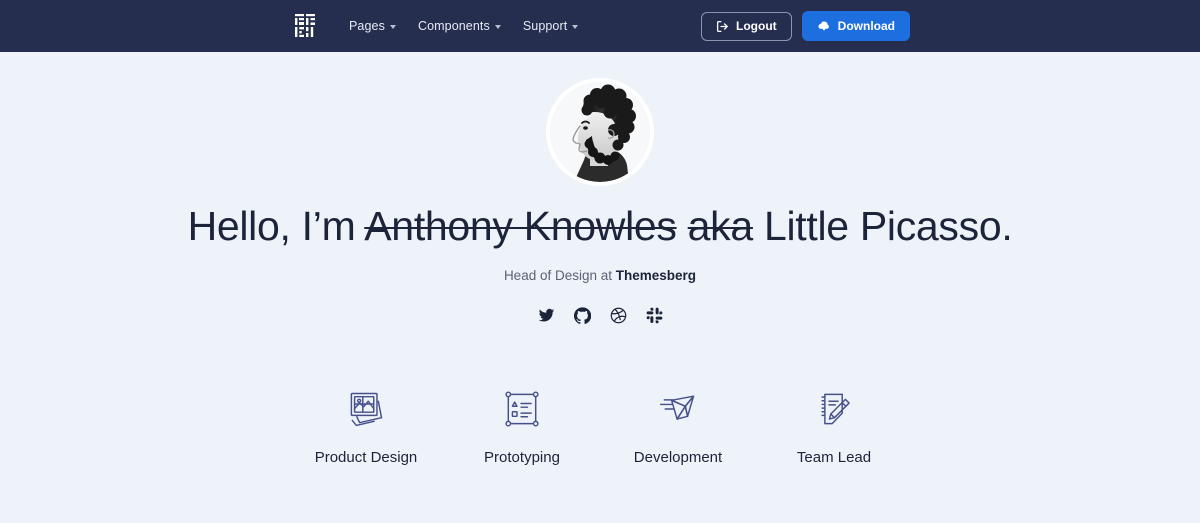  I want to click on headline-struck-name: Anthony Knowles, so click(520, 226).